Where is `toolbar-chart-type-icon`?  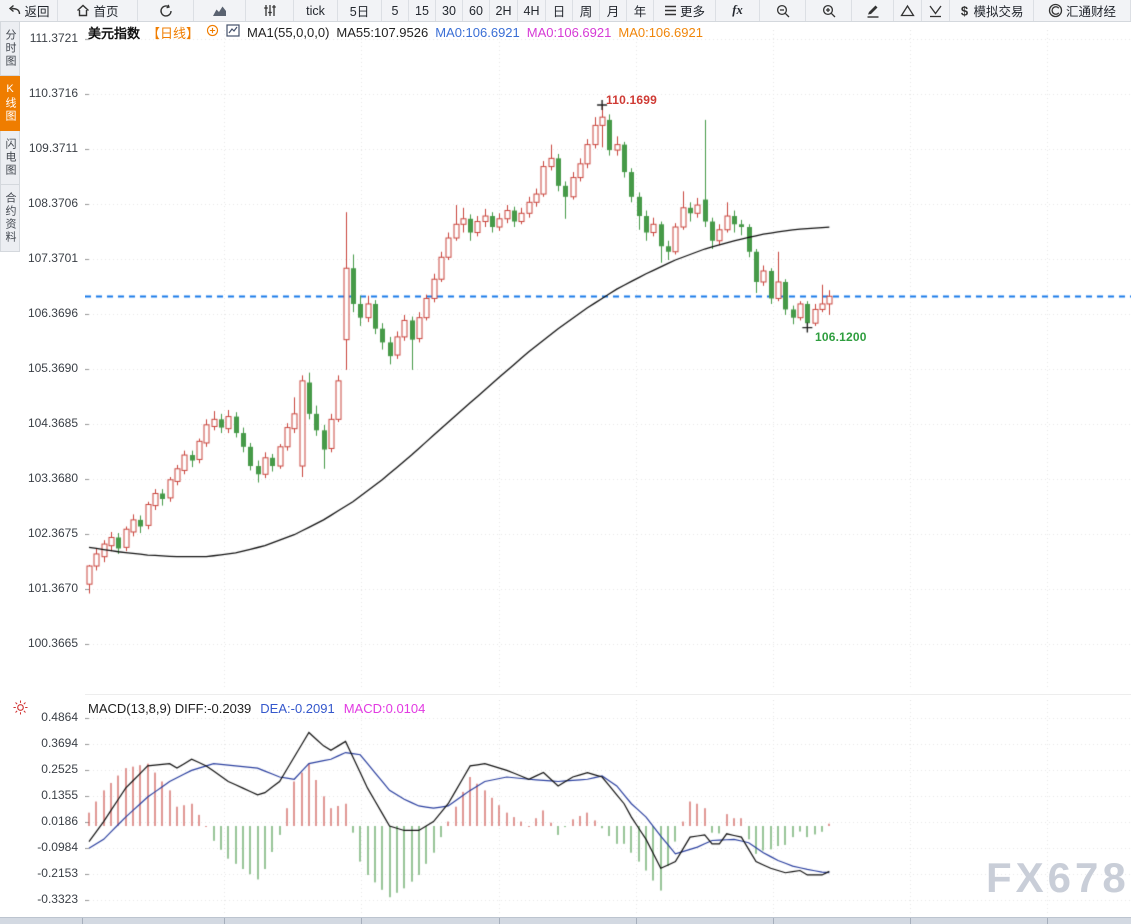
toolbar-chart-type-icon is located at coordinates (220, 10).